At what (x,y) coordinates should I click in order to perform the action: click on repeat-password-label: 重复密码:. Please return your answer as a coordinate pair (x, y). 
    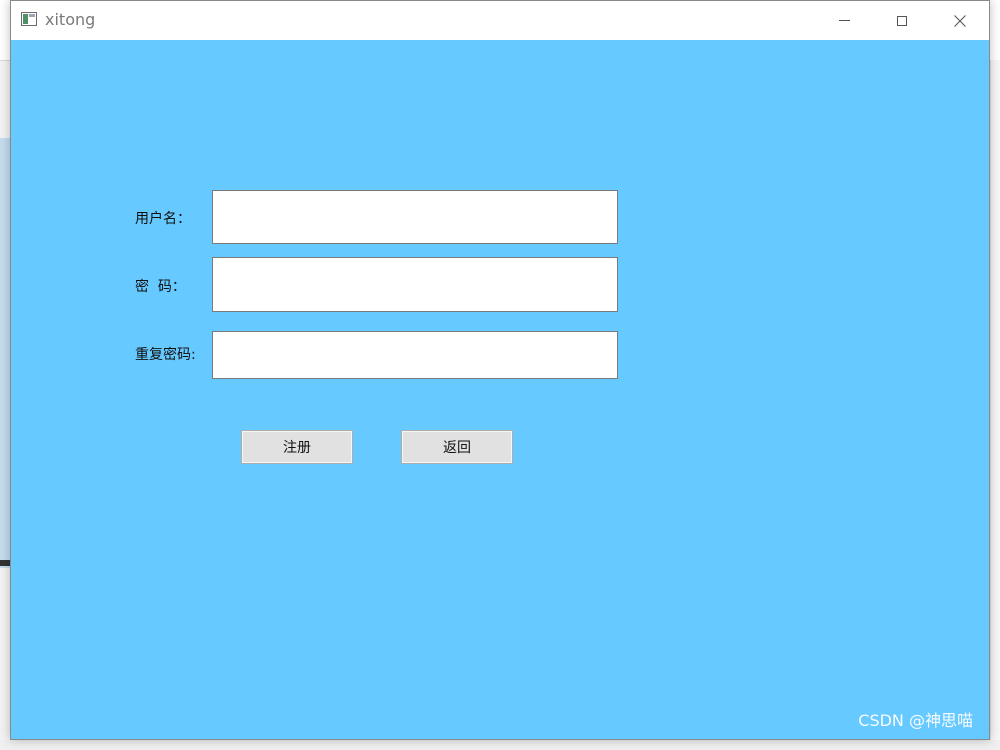
    Looking at the image, I should click on (165, 355).